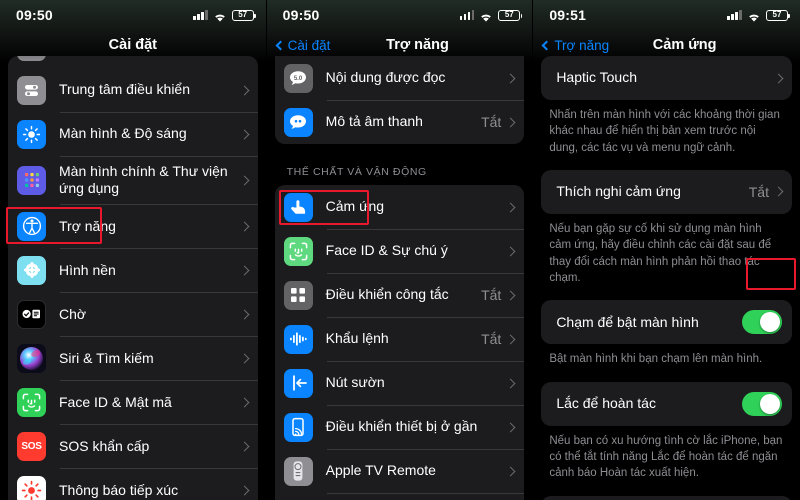 The height and width of the screenshot is (500, 800). I want to click on list-item-label: Chờ, so click(73, 313).